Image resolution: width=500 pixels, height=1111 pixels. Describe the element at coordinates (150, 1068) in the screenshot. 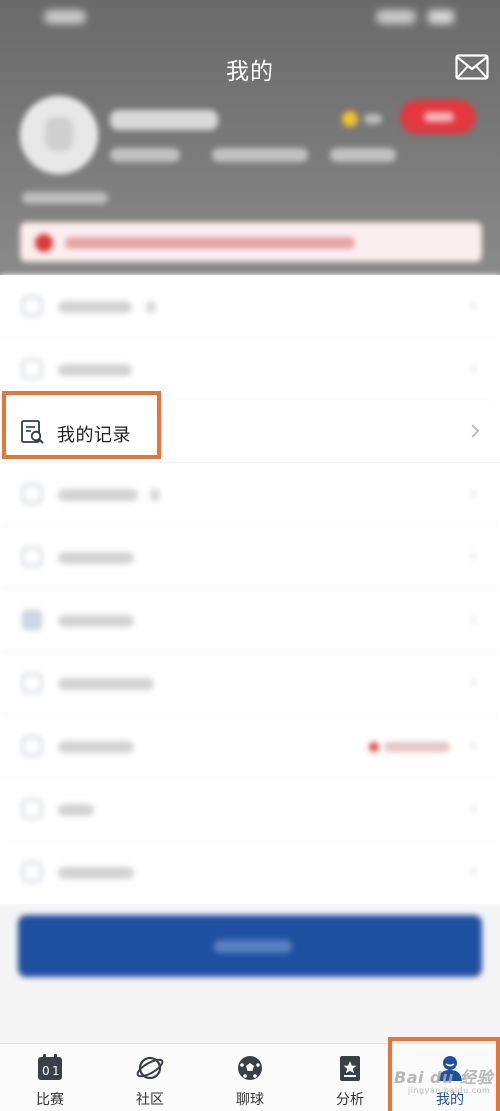

I see `planet-icon` at that location.